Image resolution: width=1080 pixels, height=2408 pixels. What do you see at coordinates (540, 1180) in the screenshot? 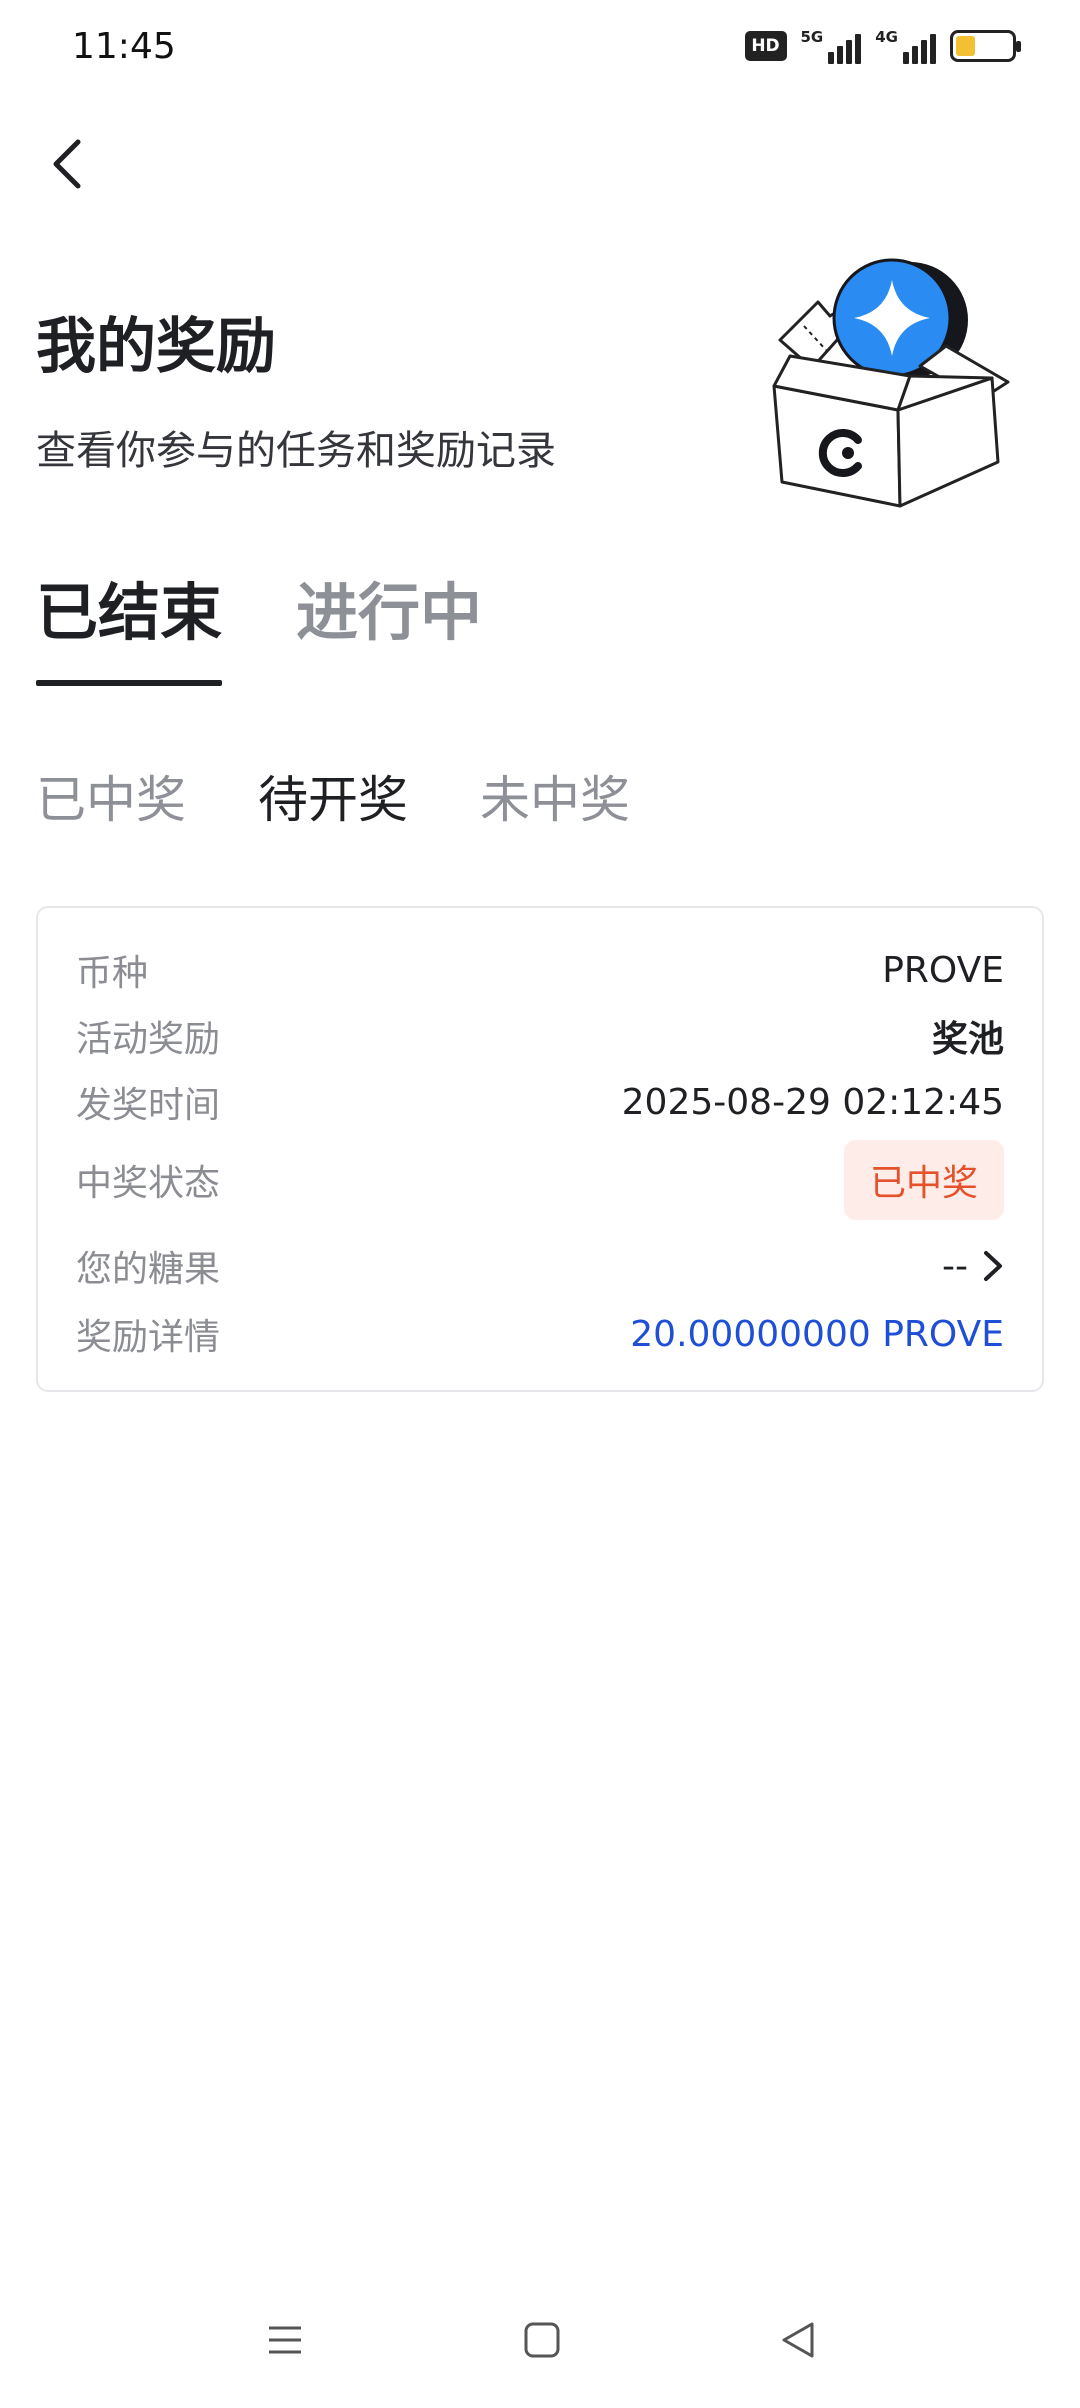
I see `row-win-status: 中奖状态 已中奖` at bounding box center [540, 1180].